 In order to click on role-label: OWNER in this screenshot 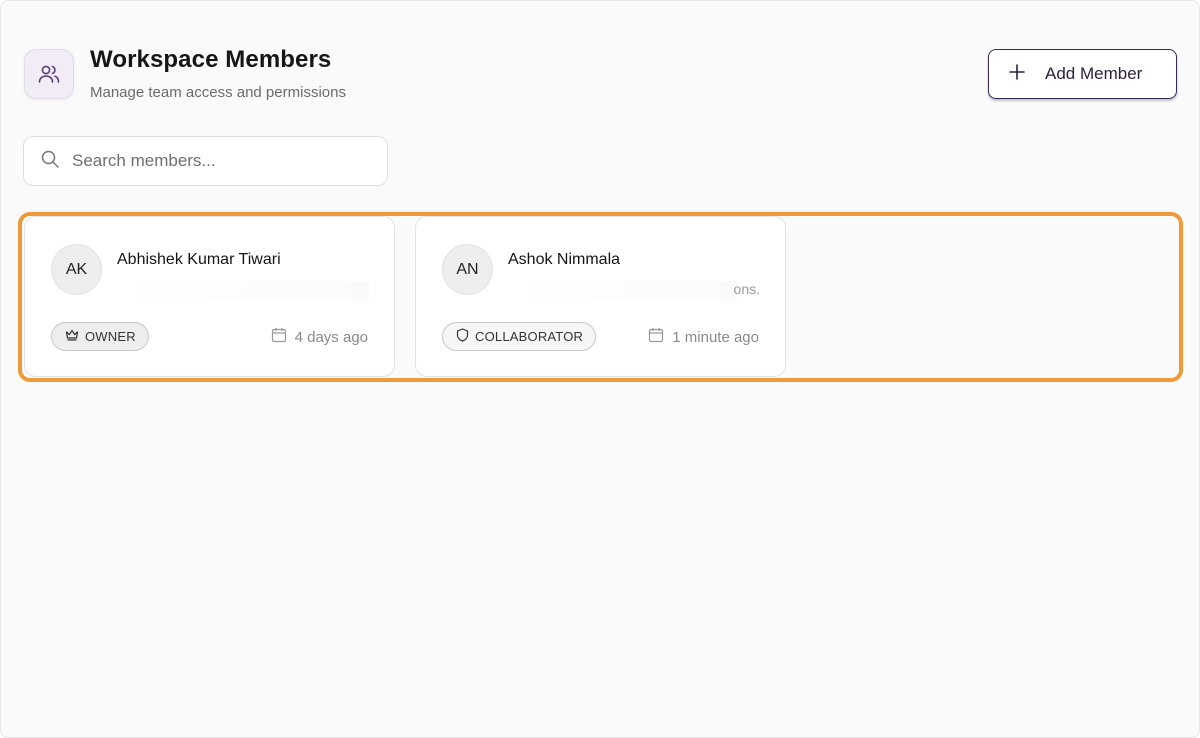, I will do `click(110, 336)`.